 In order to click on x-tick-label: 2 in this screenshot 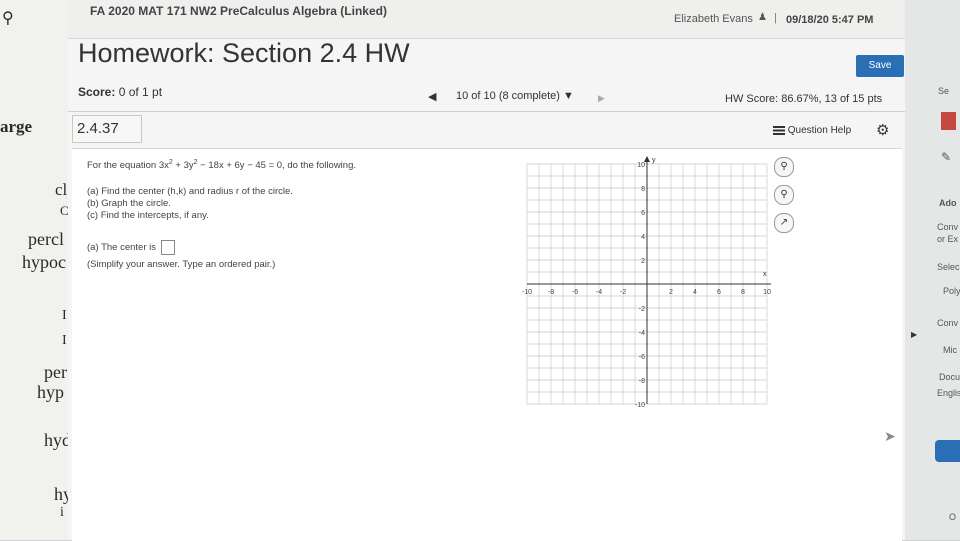, I will do `click(671, 292)`.